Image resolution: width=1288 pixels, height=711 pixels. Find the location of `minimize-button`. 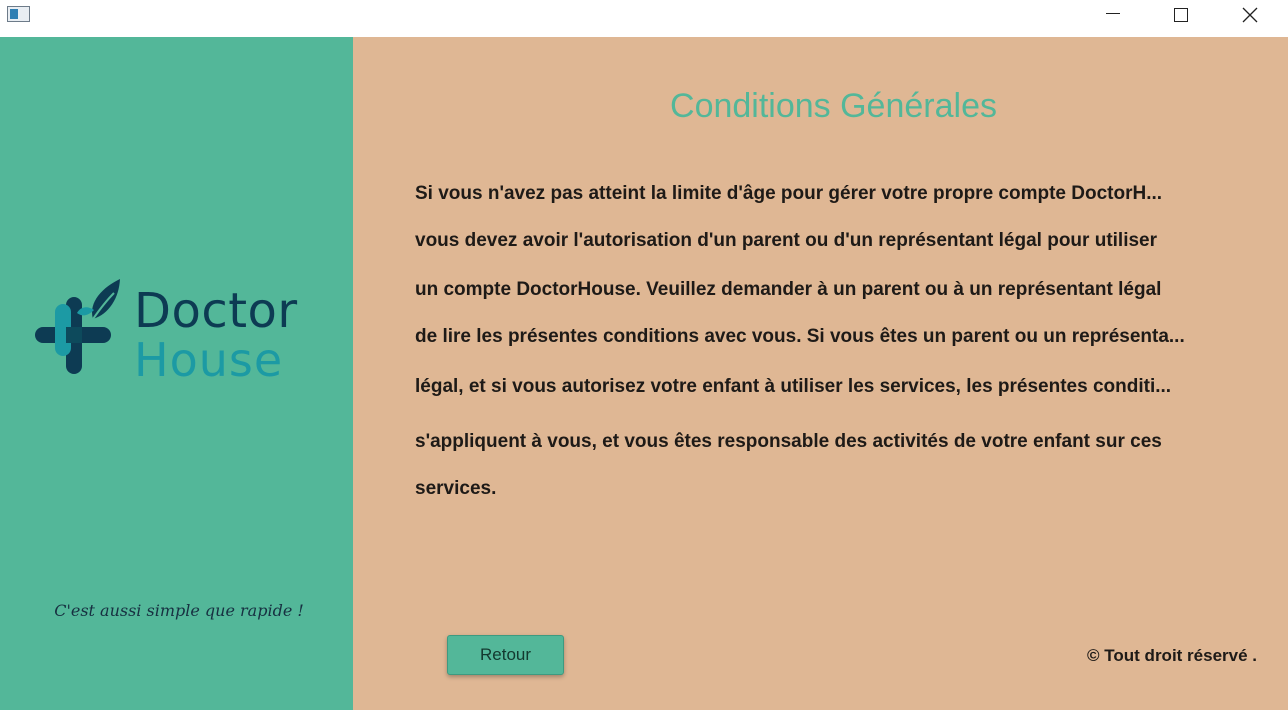

minimize-button is located at coordinates (1113, 15).